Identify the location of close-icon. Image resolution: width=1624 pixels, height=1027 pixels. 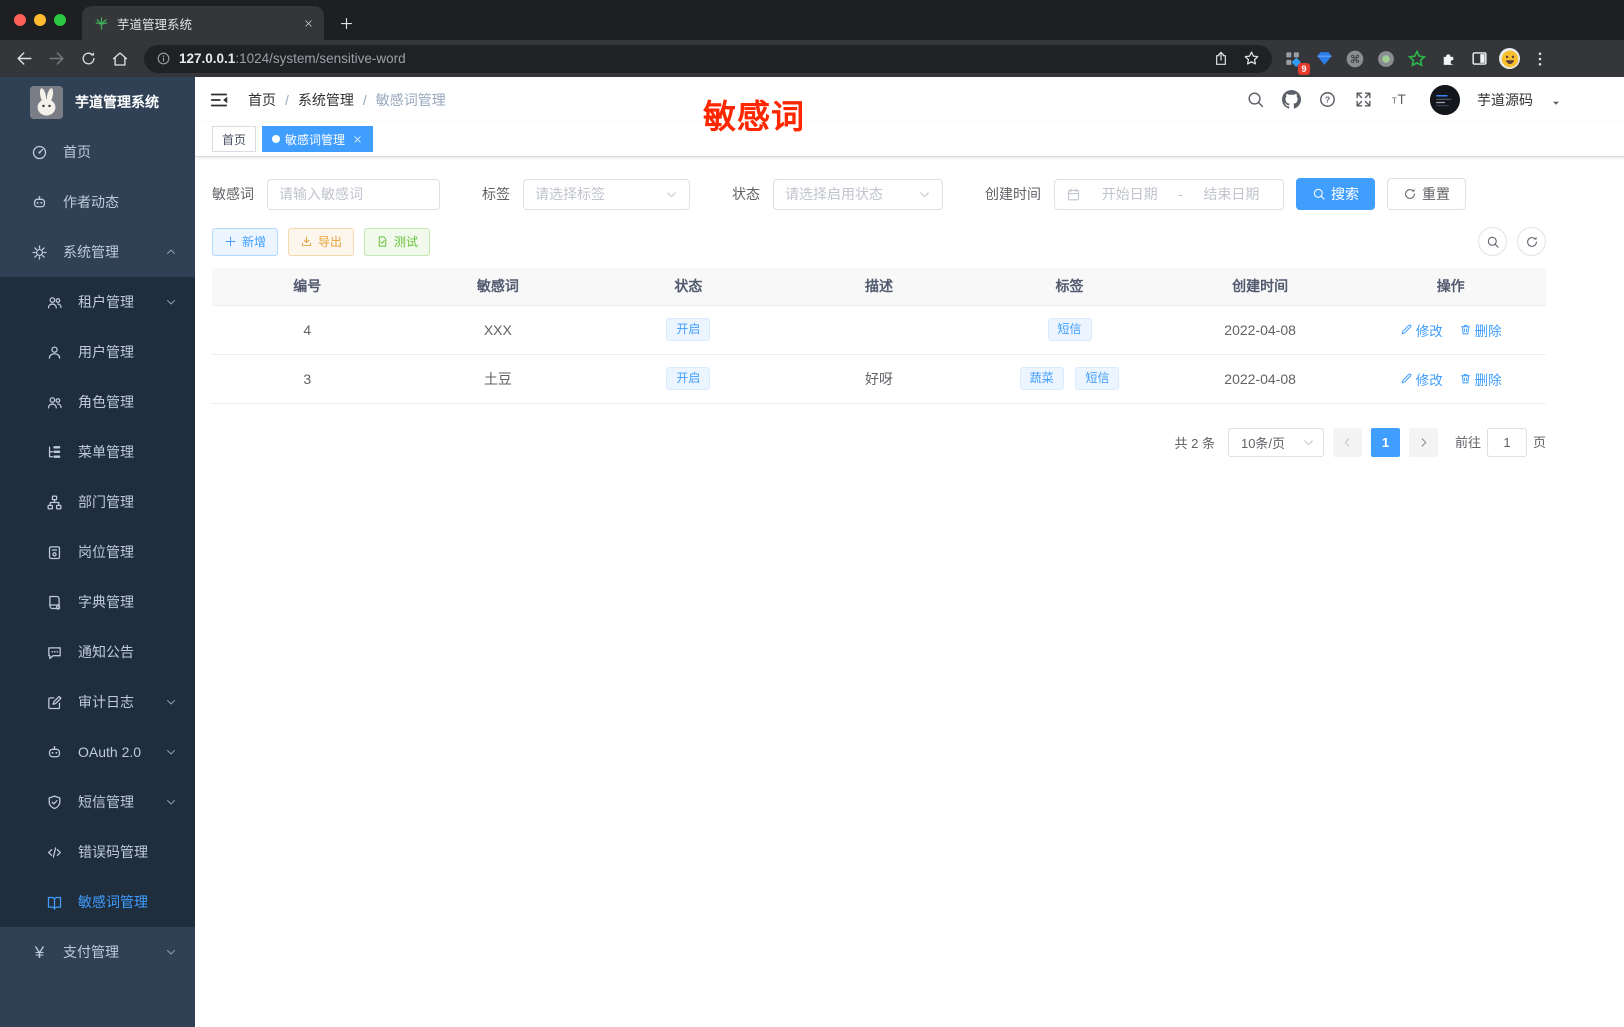
(357, 139).